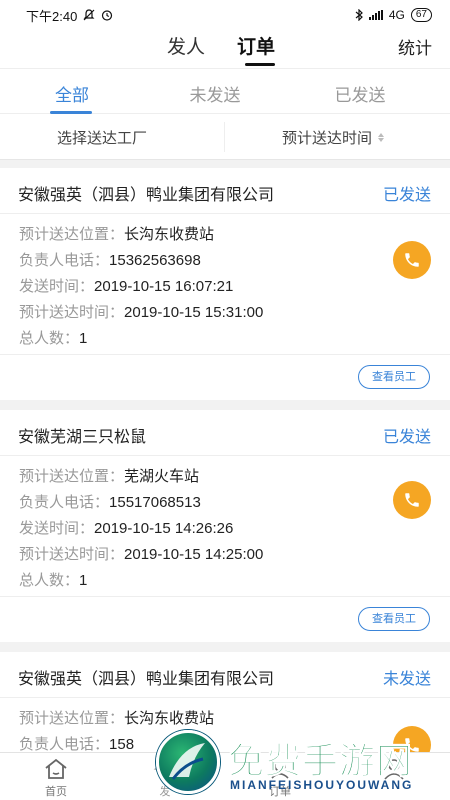 The width and height of the screenshot is (450, 800). Describe the element at coordinates (260, 64) in the screenshot. I see `tab-orders-indicator` at that location.